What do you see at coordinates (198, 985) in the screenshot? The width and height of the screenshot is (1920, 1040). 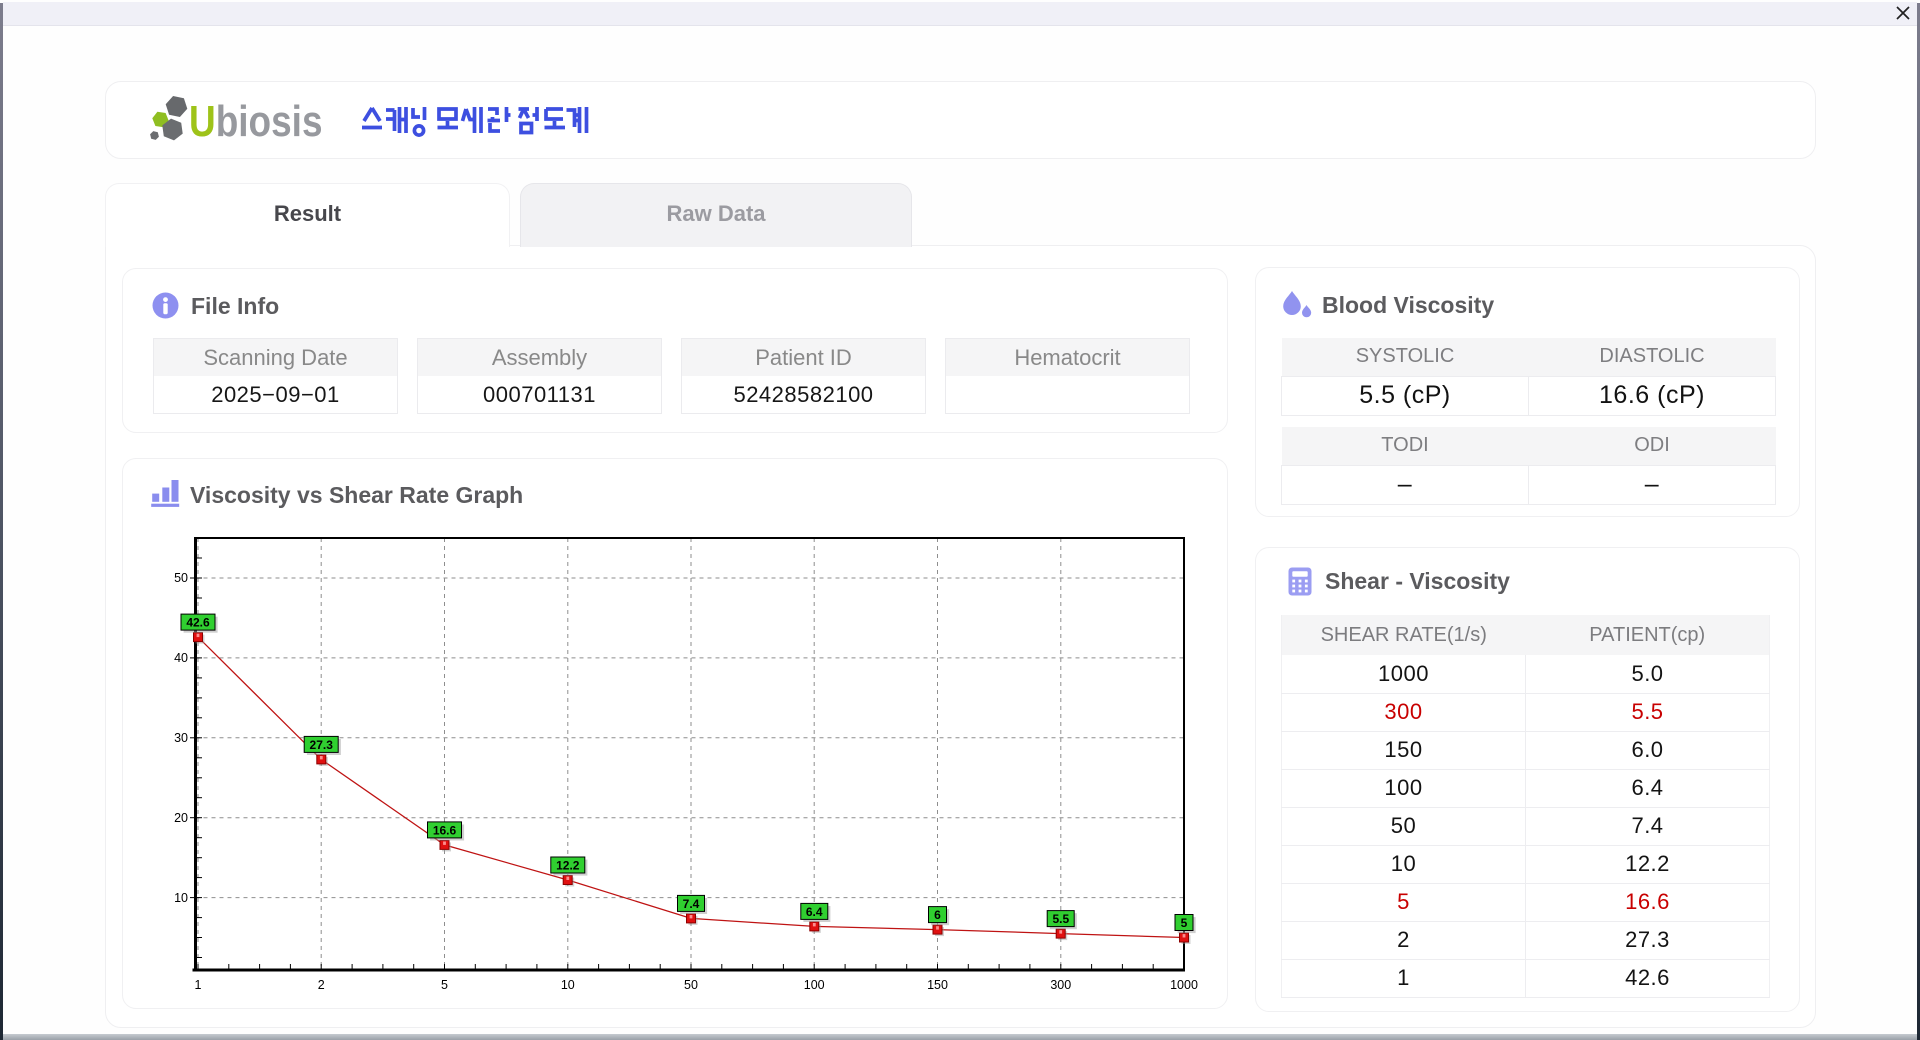 I see `svg-text: 1` at bounding box center [198, 985].